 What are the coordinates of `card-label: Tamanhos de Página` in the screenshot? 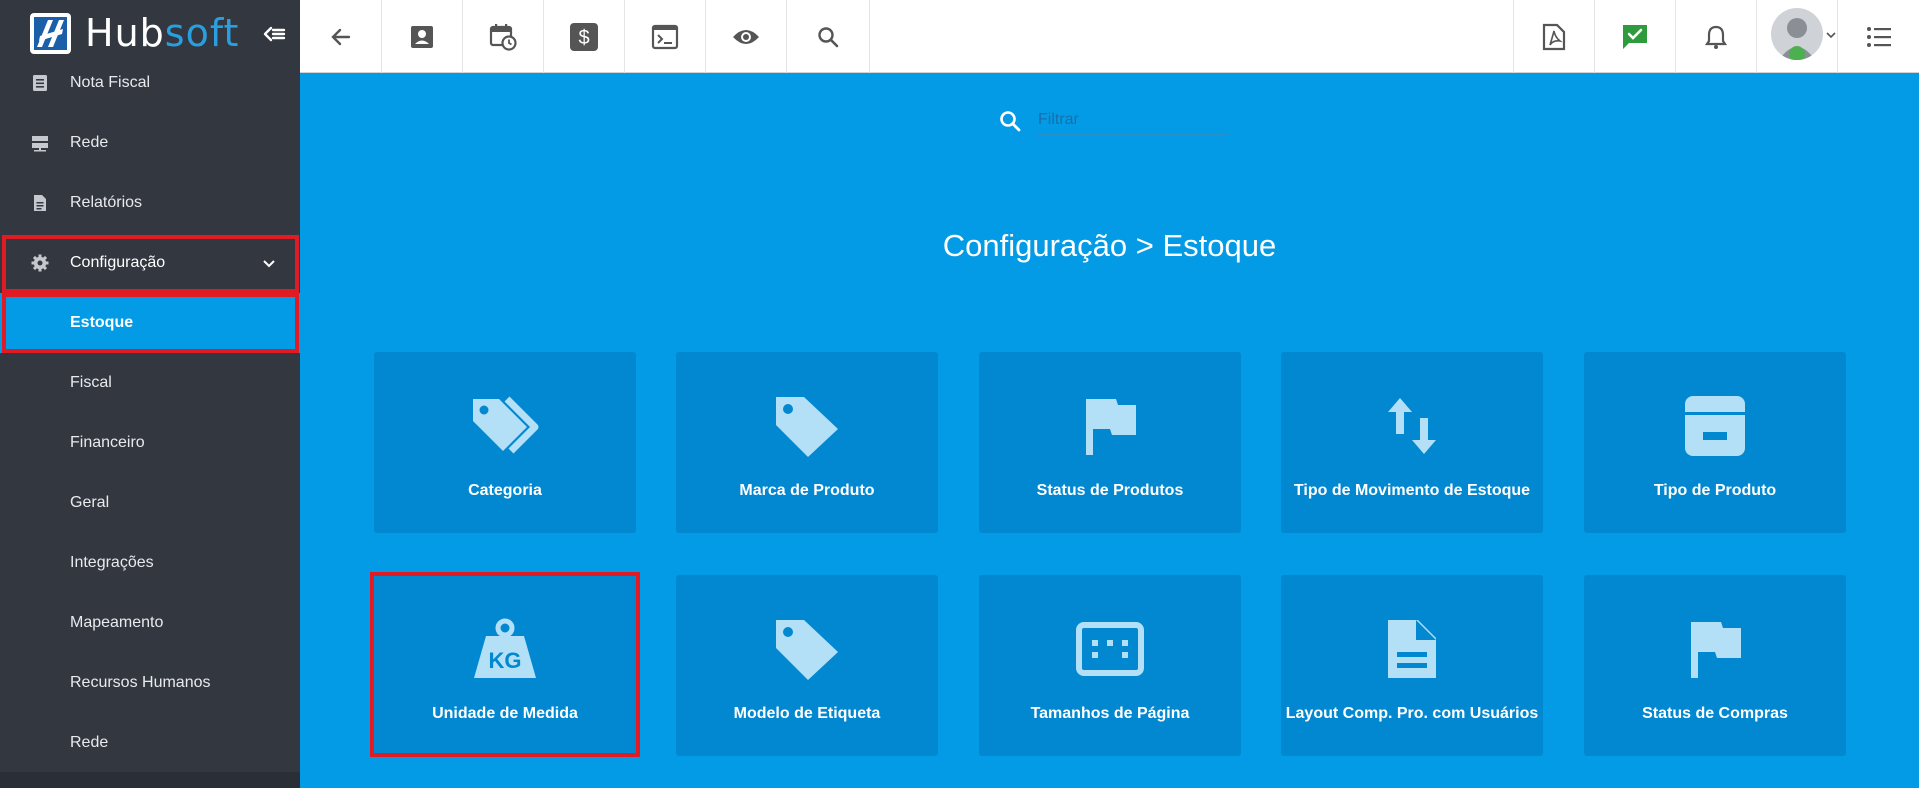 It's located at (1110, 713).